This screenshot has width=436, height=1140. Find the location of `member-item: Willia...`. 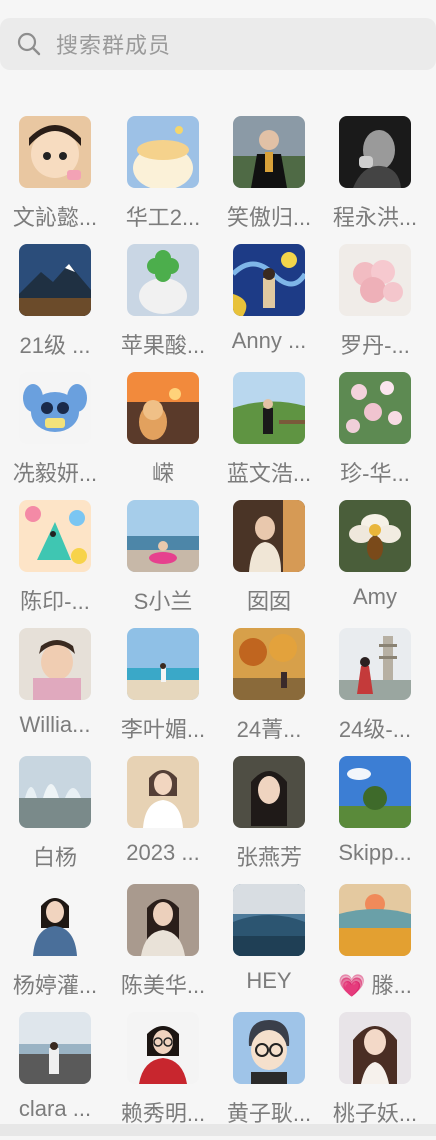

member-item: Willia... is located at coordinates (55, 692).